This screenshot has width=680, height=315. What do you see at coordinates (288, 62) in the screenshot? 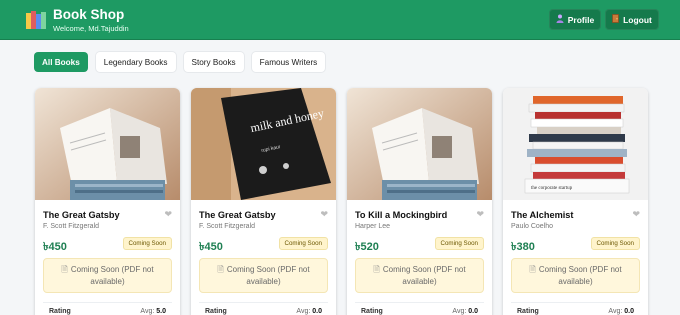
I see `tab-famous-writers: Famous Writers` at bounding box center [288, 62].